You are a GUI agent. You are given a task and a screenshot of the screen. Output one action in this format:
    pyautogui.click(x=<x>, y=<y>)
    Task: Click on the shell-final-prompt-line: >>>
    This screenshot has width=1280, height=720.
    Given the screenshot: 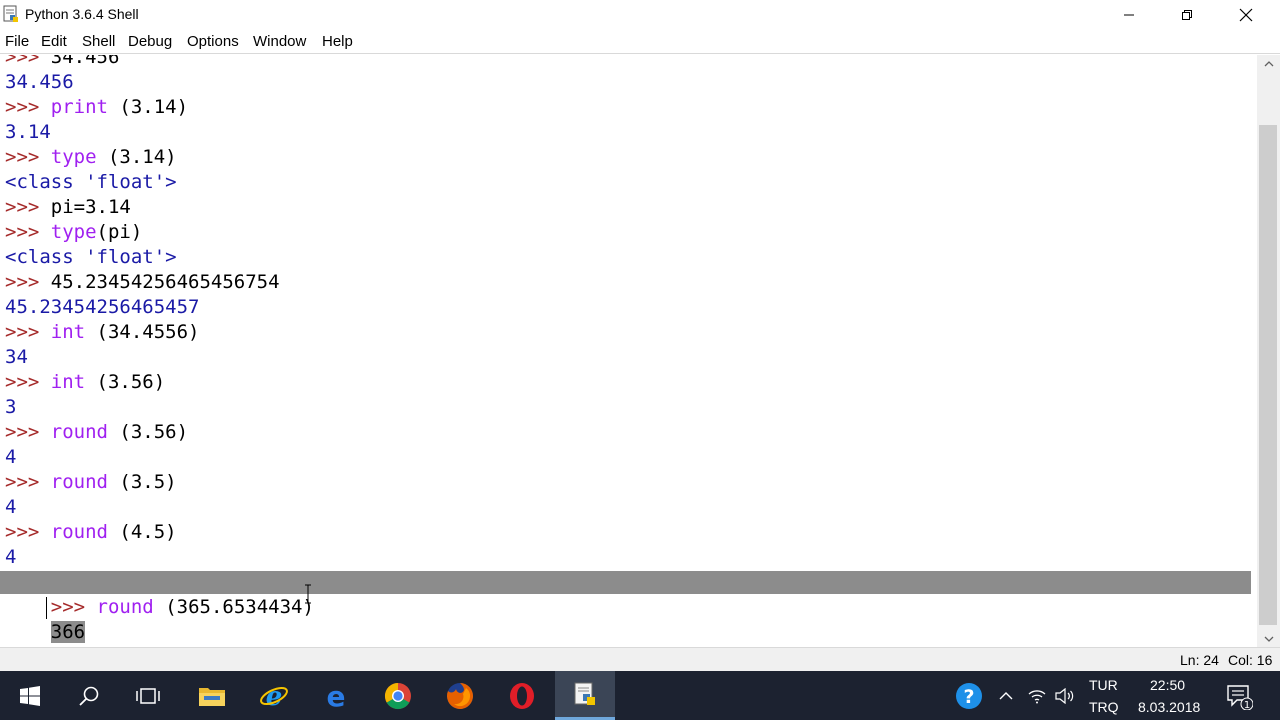 What is the action you would take?
    pyautogui.click(x=45, y=633)
    